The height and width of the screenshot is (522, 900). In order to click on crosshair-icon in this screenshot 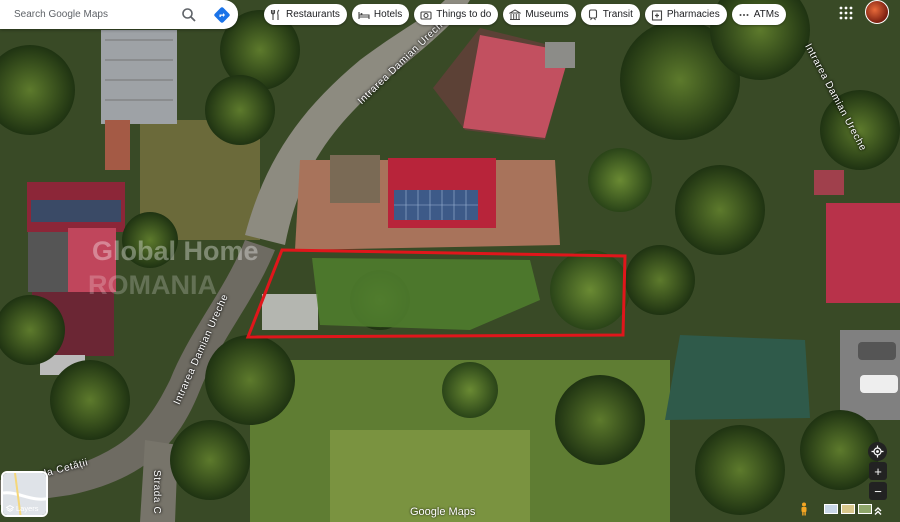, I will do `click(877, 451)`.